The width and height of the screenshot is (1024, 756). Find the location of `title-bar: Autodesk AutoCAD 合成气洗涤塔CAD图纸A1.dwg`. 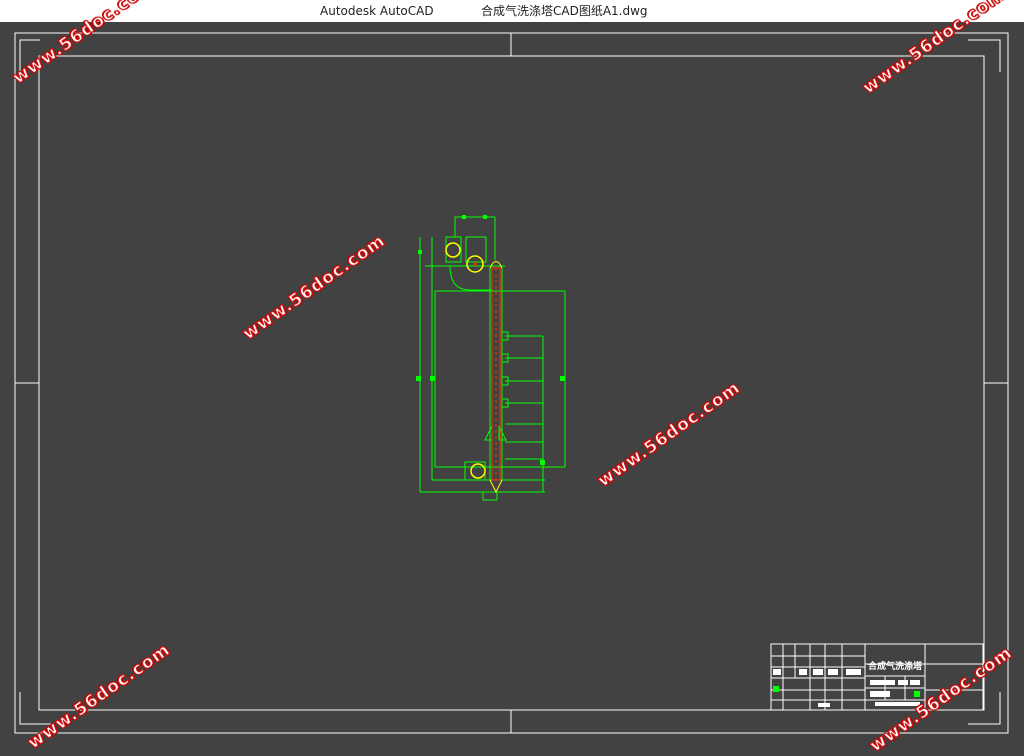

title-bar: Autodesk AutoCAD 合成气洗涤塔CAD图纸A1.dwg is located at coordinates (512, 11).